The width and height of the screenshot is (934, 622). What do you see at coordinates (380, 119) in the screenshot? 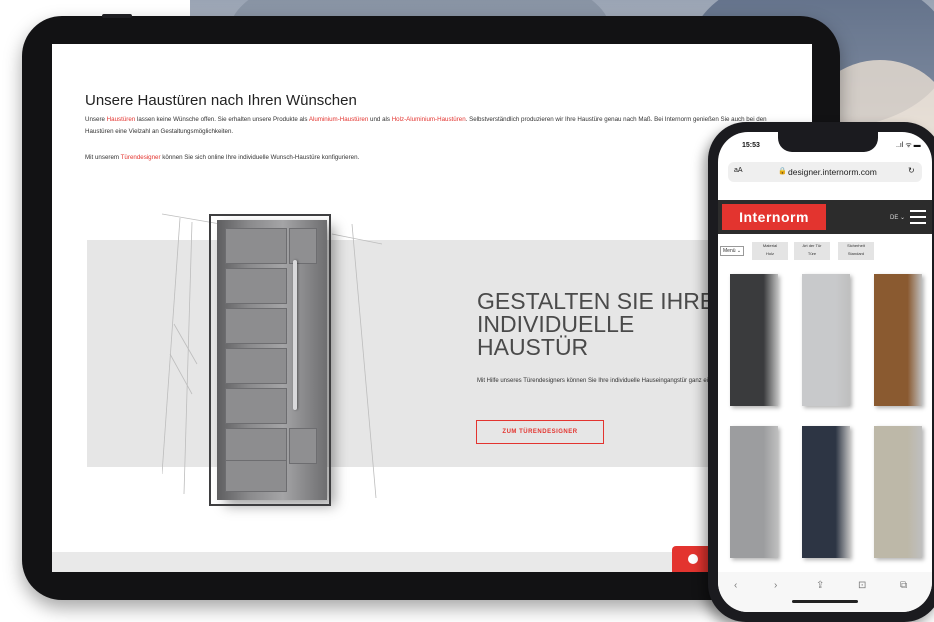
I see `intro-text: und als` at bounding box center [380, 119].